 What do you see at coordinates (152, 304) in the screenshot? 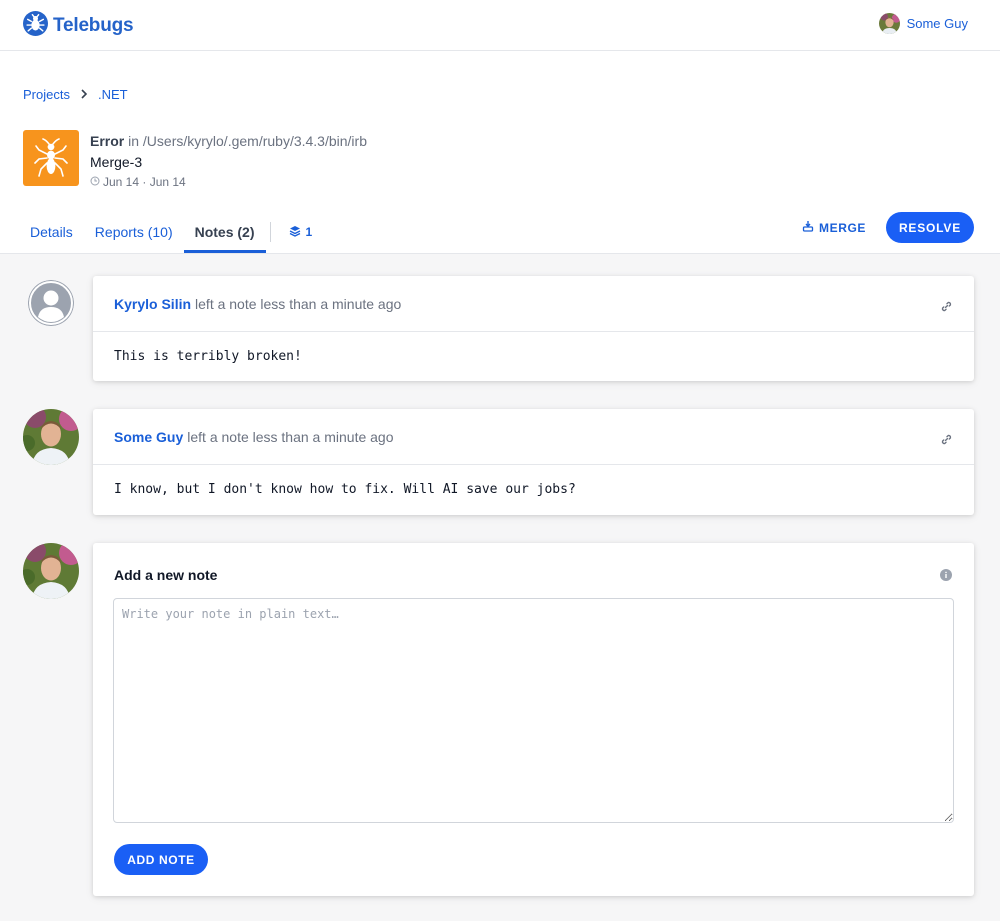
I see `note-author-link: Kyrylo Silin` at bounding box center [152, 304].